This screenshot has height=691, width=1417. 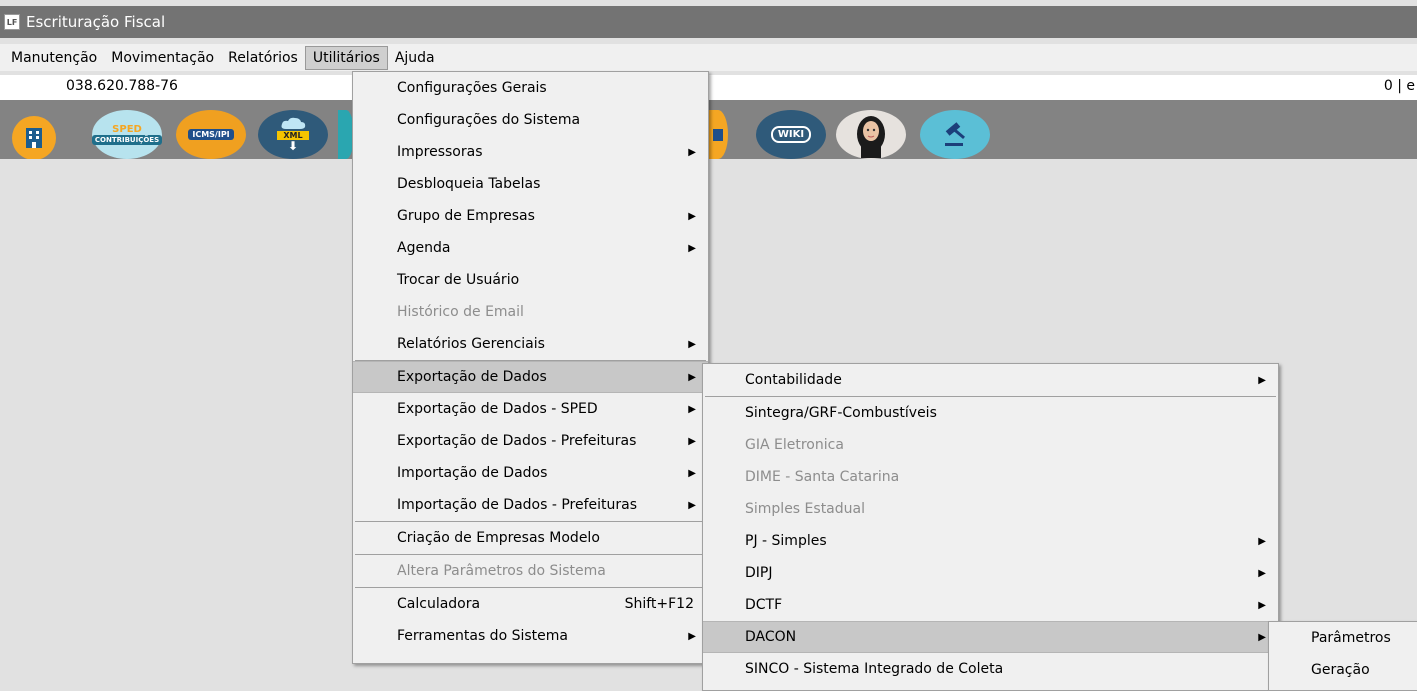 I want to click on submenu-item-geracao: Geração, so click(x=1343, y=670).